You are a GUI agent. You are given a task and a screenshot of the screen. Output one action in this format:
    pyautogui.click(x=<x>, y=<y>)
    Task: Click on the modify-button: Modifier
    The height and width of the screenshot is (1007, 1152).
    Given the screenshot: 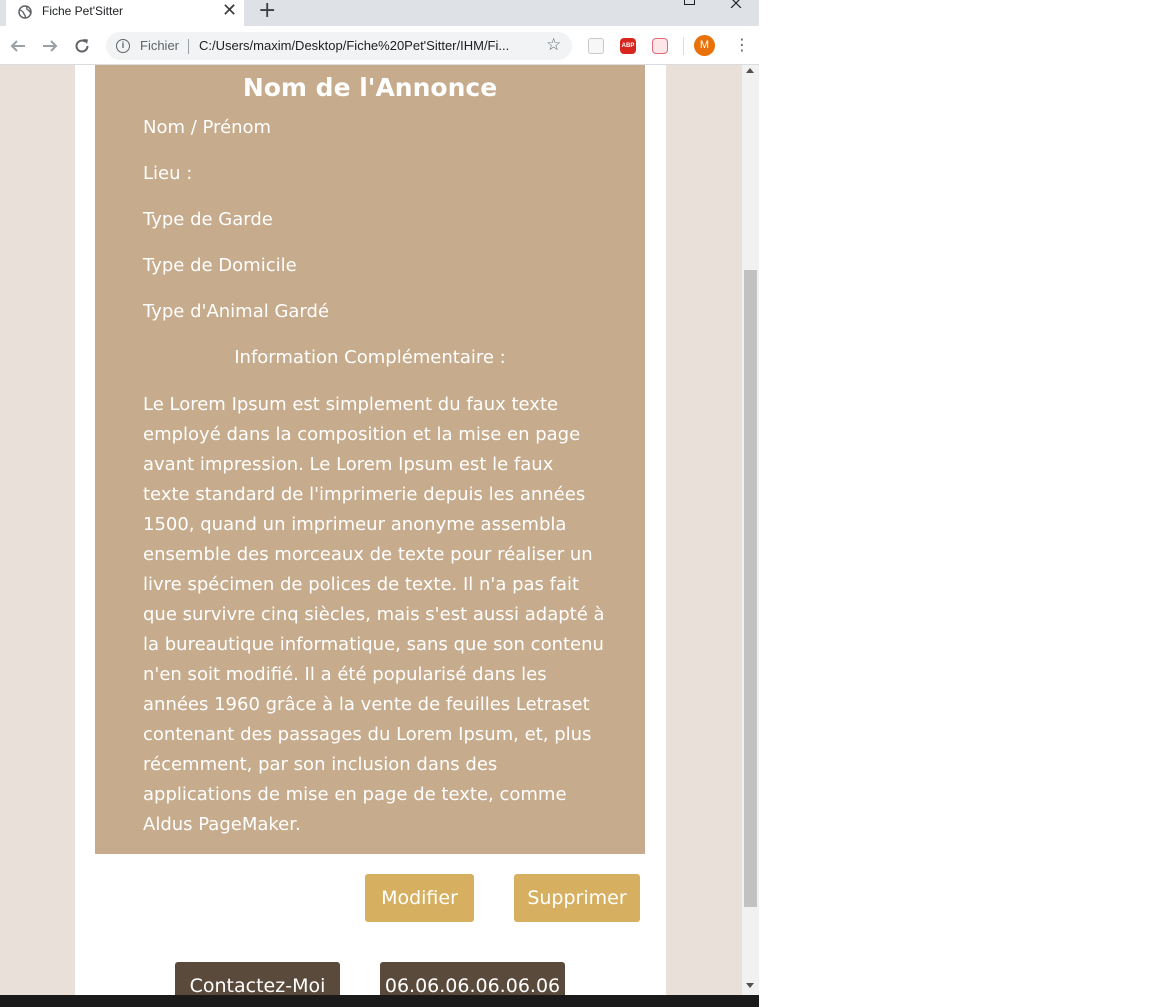 What is the action you would take?
    pyautogui.click(x=419, y=898)
    